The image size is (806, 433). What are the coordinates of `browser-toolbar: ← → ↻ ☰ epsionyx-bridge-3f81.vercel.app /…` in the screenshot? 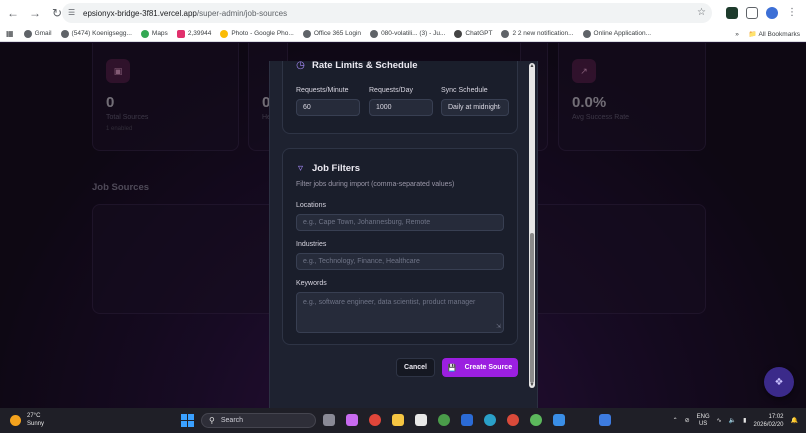 It's located at (403, 13).